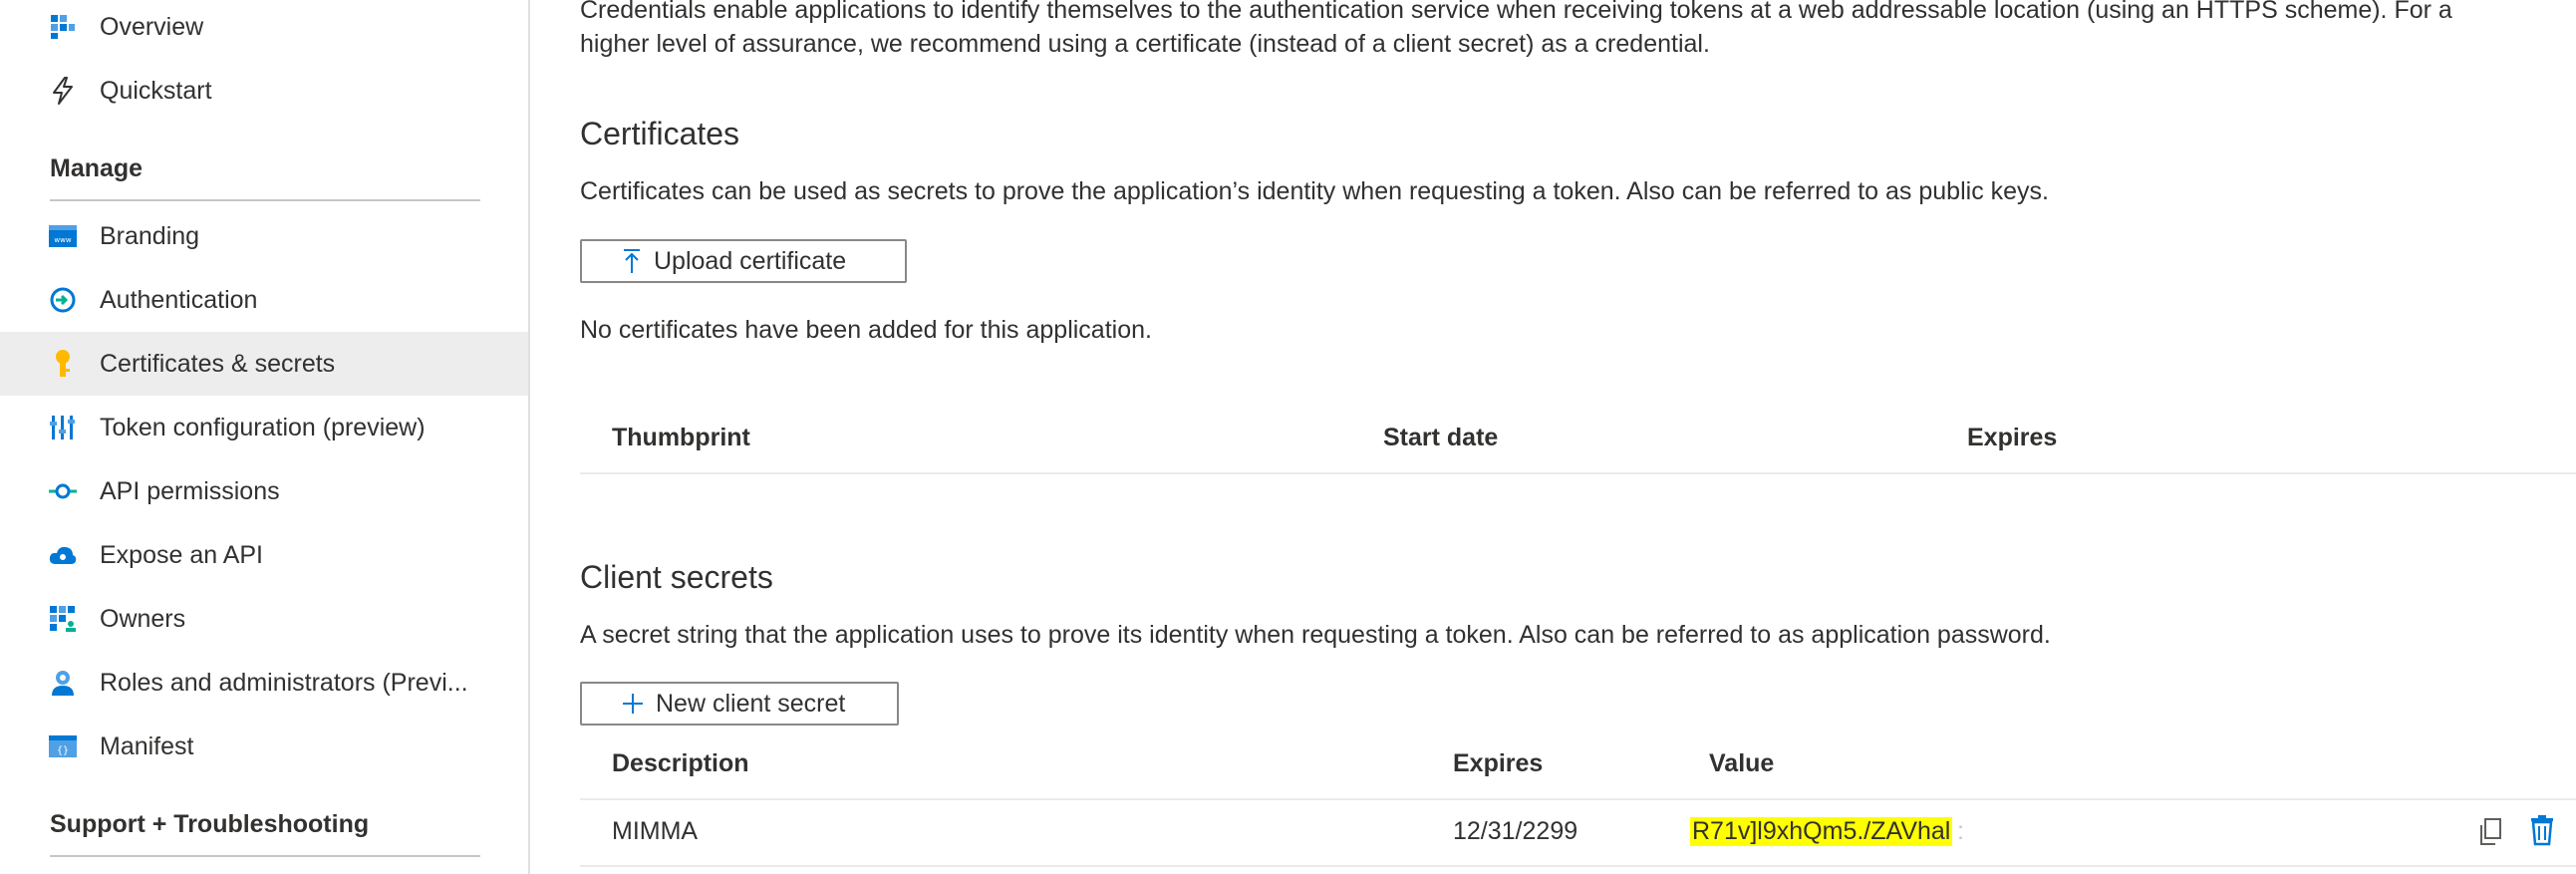  What do you see at coordinates (63, 427) in the screenshot?
I see `token-config-icon` at bounding box center [63, 427].